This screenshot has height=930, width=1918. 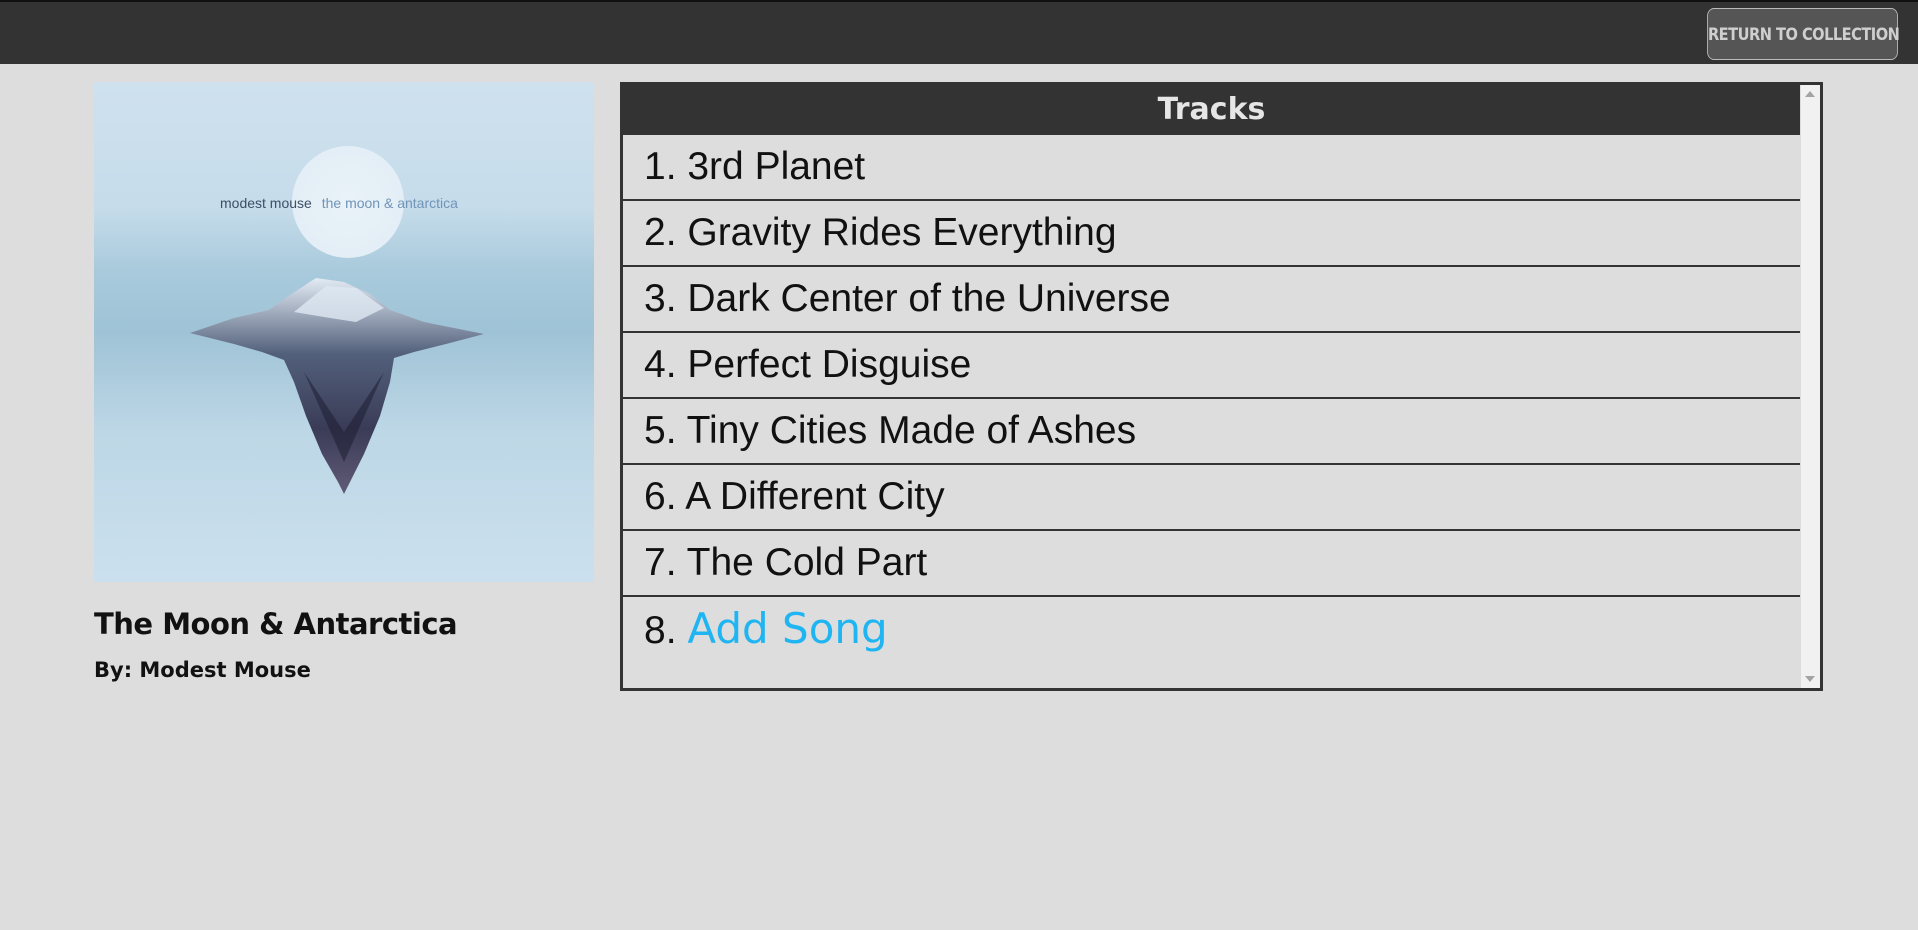 I want to click on cover-iceberg-graphic, so click(x=337, y=386).